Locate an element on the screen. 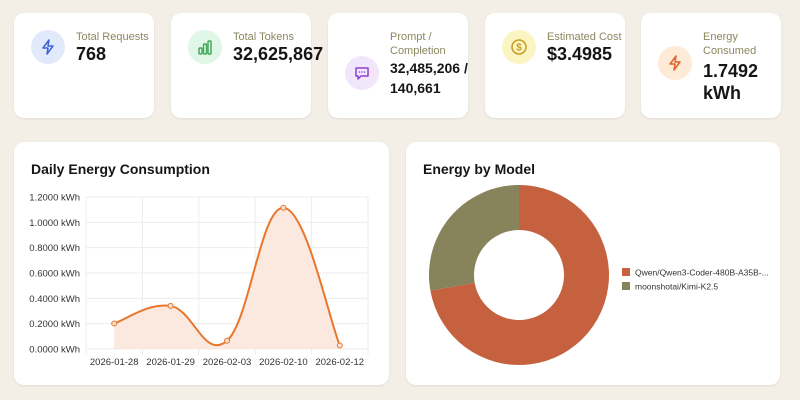 The width and height of the screenshot is (800, 400). stat-value: 32,625,867 is located at coordinates (278, 54).